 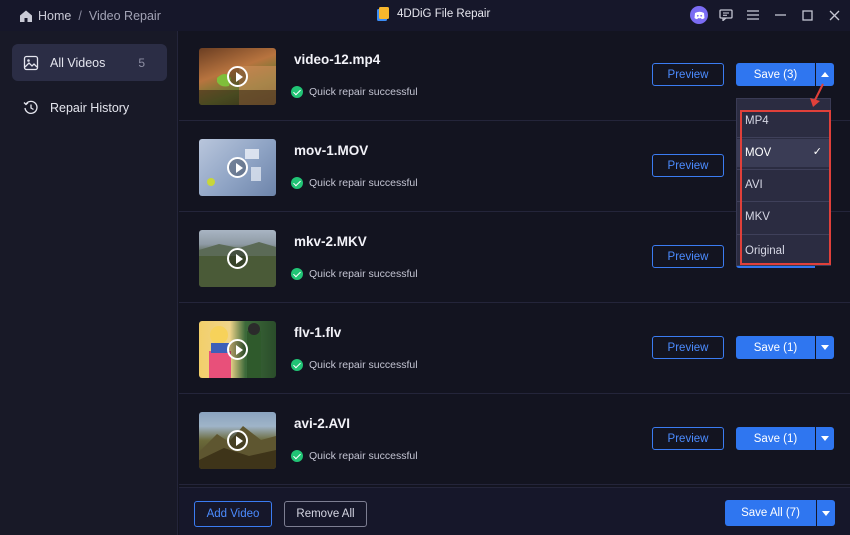 I want to click on chevron-up-icon, so click(x=825, y=74).